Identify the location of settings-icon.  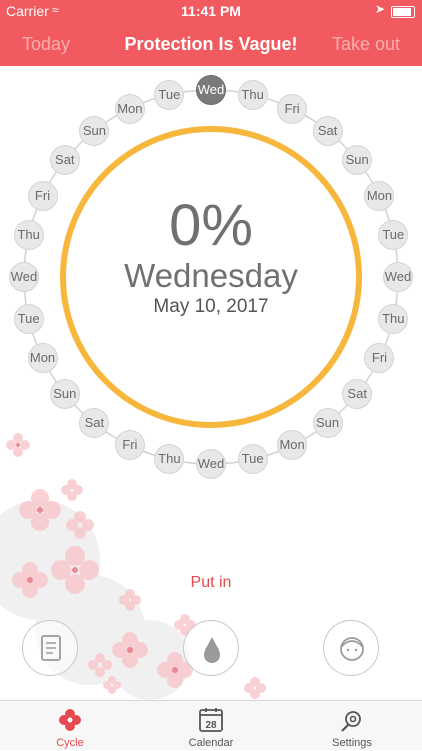
(351, 721).